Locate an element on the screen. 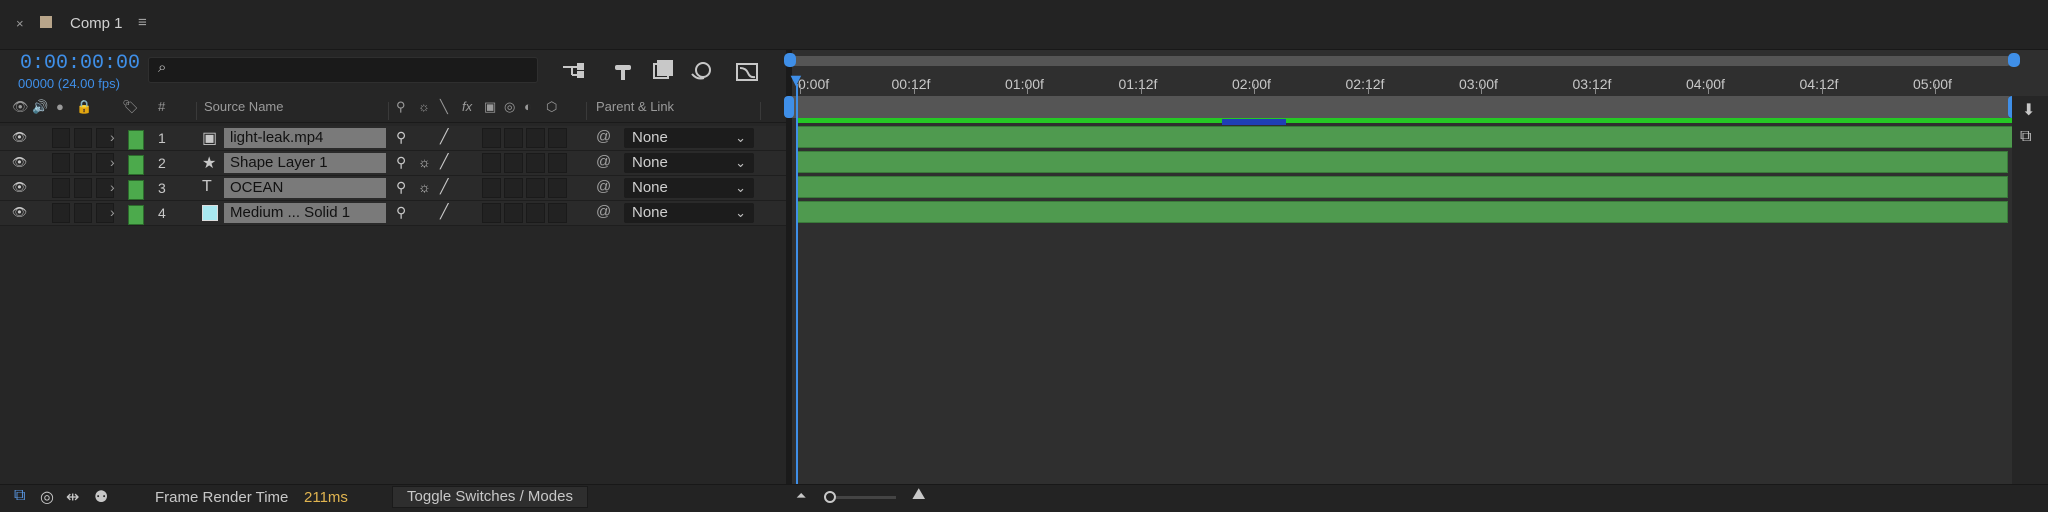 This screenshot has height=512, width=2048. zoom-slider-knob is located at coordinates (830, 497).